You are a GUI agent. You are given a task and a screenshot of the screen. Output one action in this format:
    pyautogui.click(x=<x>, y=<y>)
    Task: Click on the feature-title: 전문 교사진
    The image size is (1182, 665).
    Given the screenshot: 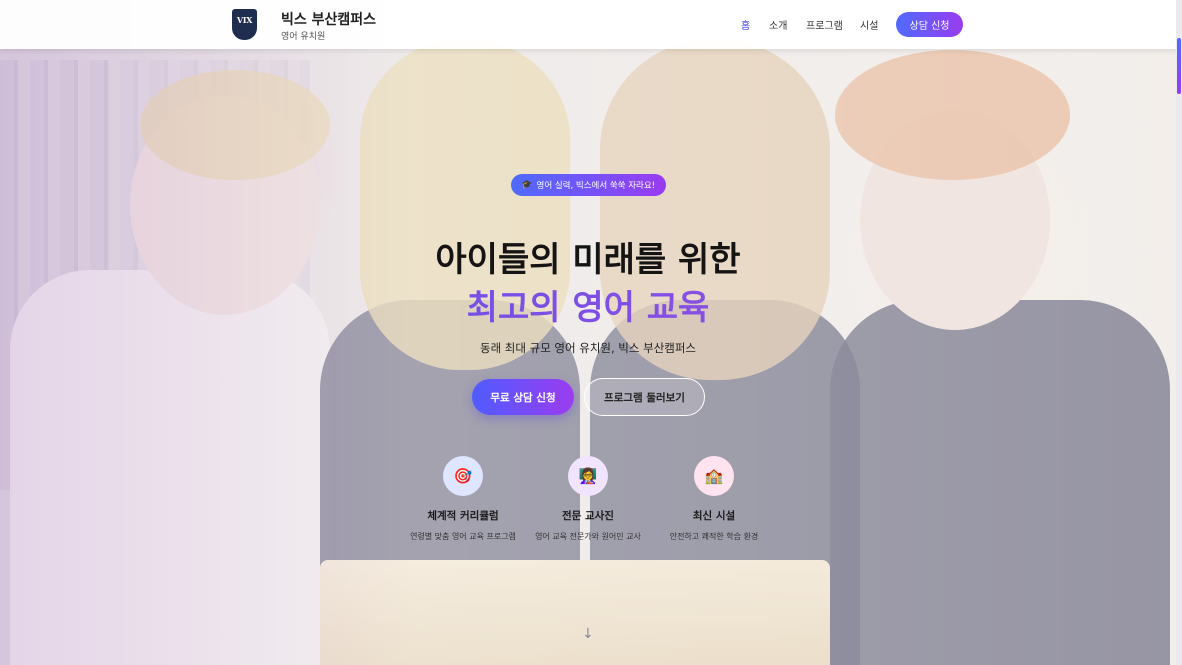 What is the action you would take?
    pyautogui.click(x=588, y=516)
    